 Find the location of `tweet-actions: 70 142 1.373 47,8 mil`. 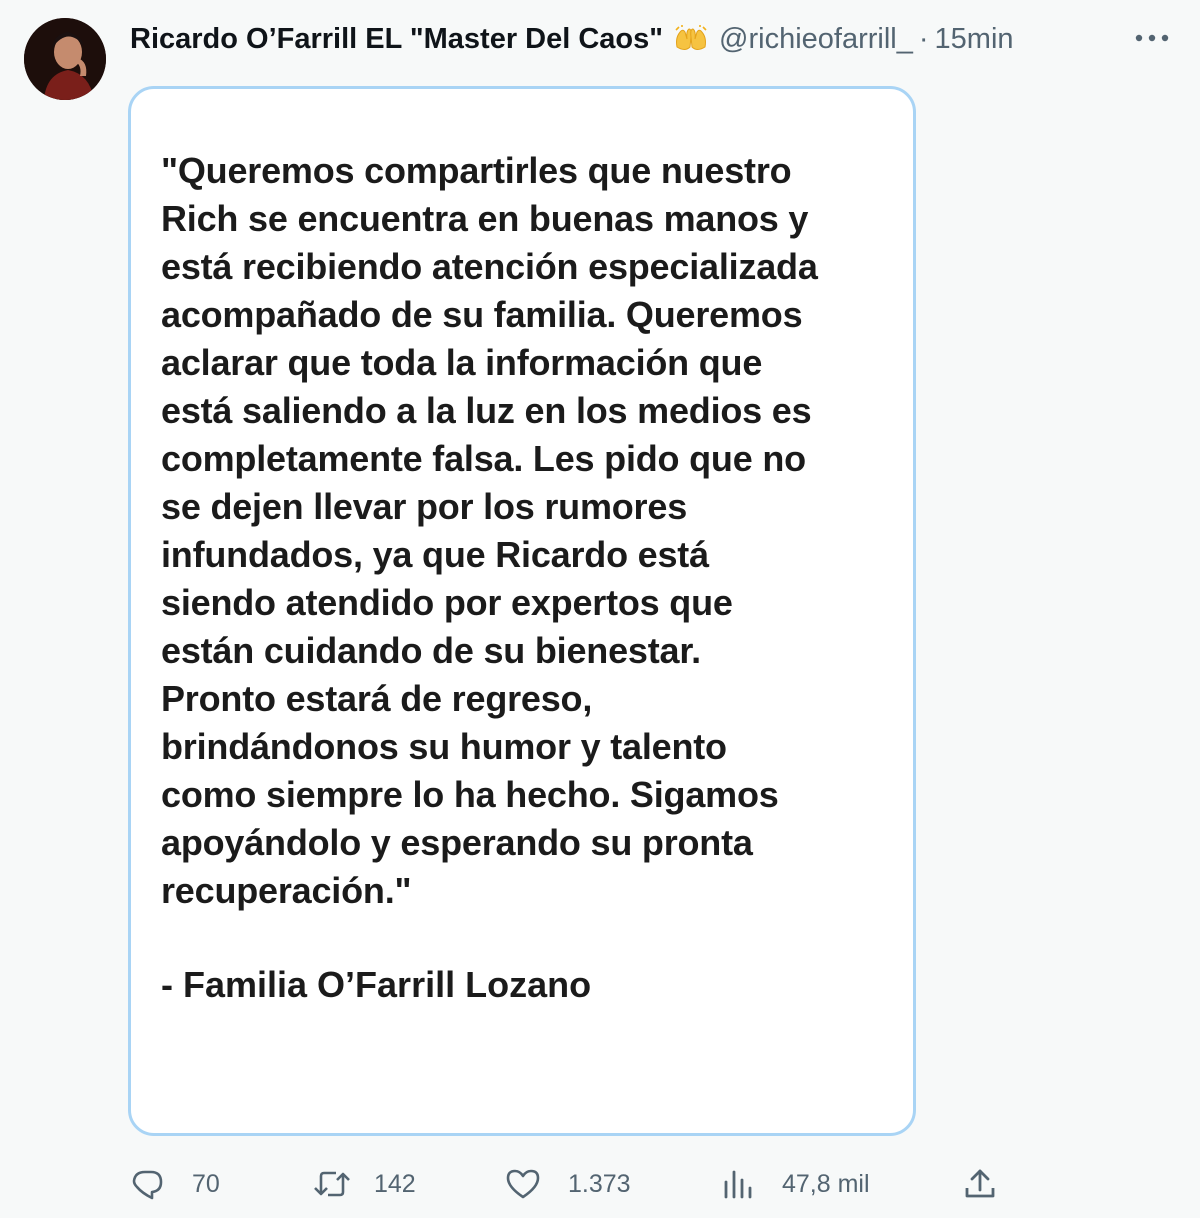

tweet-actions: 70 142 1.373 47,8 mil is located at coordinates (600, 1184).